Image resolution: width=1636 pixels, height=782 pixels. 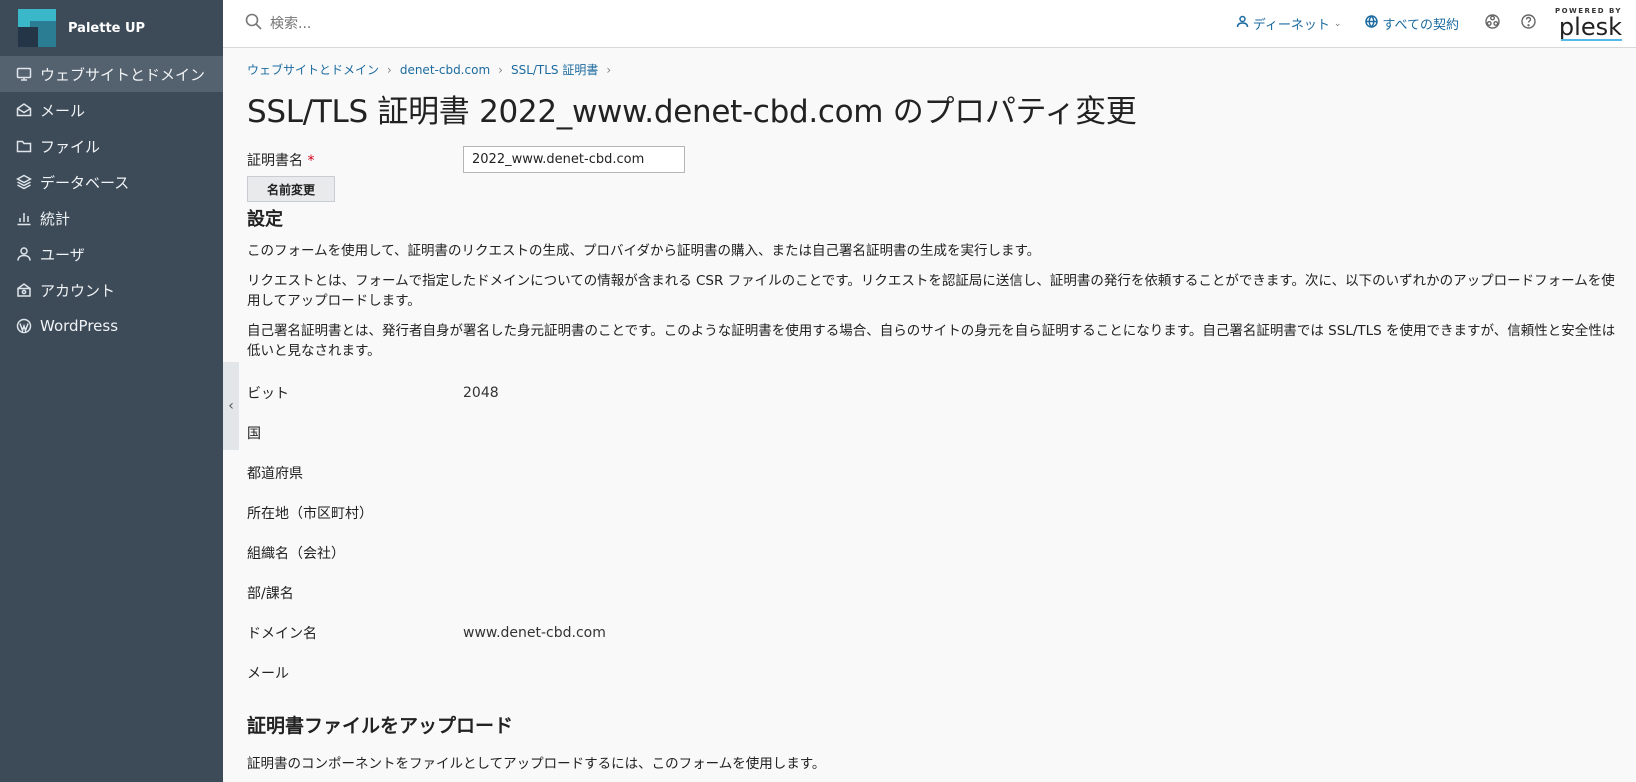 I want to click on sidebar-item-databases: データベース, so click(x=111, y=182).